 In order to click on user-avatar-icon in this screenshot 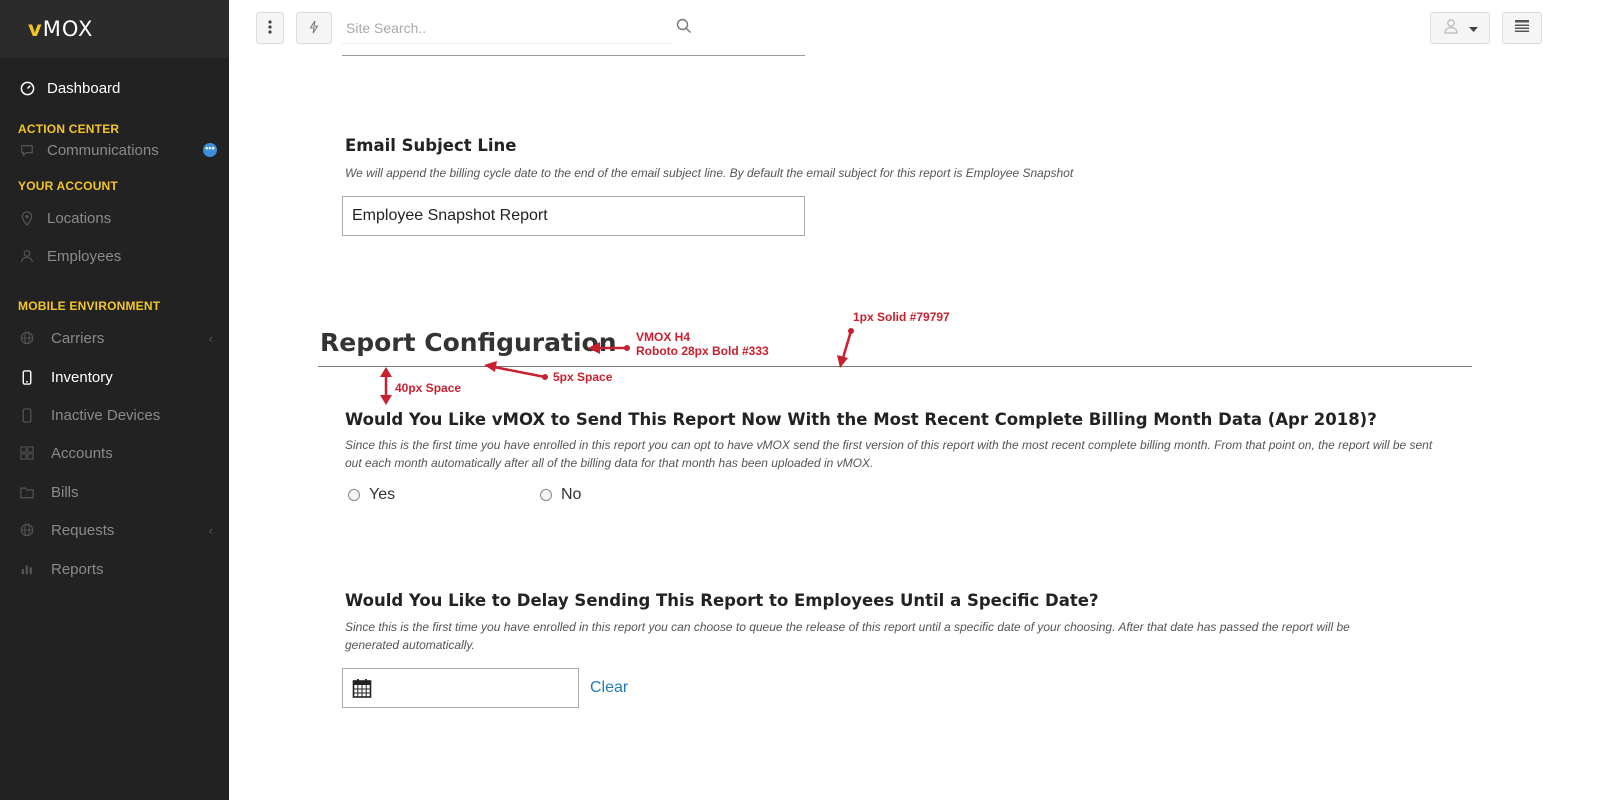, I will do `click(1451, 28)`.